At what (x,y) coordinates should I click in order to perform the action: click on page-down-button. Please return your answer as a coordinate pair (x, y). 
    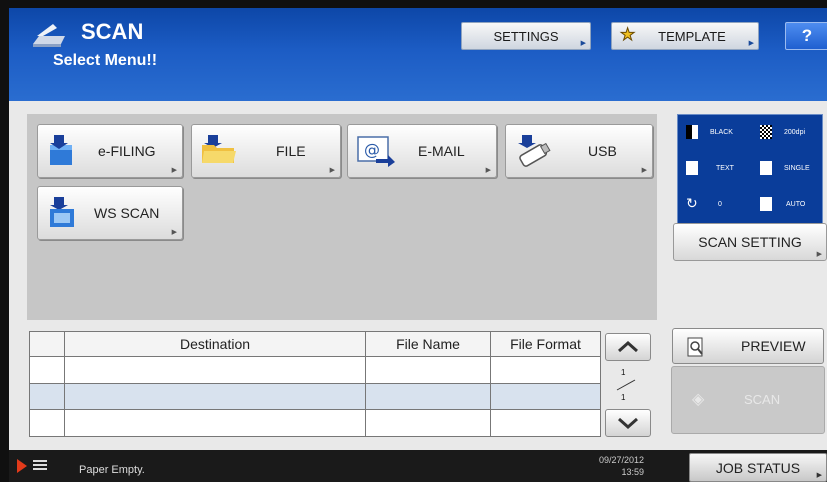
    Looking at the image, I should click on (628, 423).